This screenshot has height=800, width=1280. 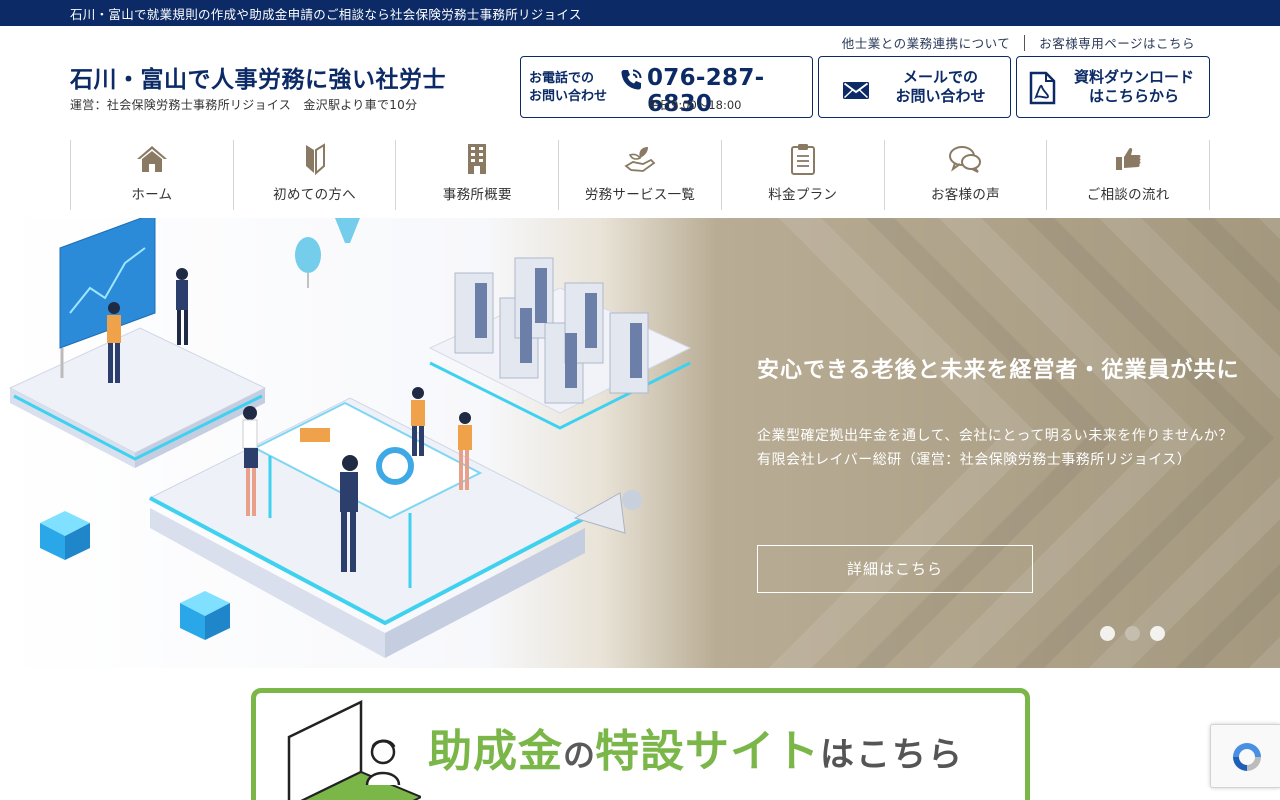 What do you see at coordinates (856, 90) in the screenshot?
I see `mail-icon` at bounding box center [856, 90].